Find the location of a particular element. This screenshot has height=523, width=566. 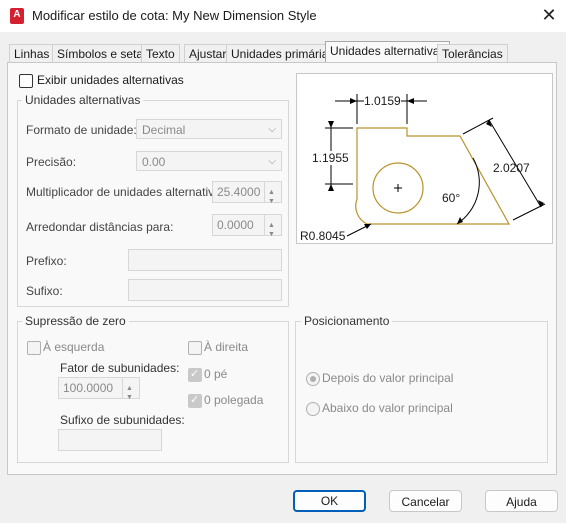

precision-value: 0.00 is located at coordinates (154, 162).